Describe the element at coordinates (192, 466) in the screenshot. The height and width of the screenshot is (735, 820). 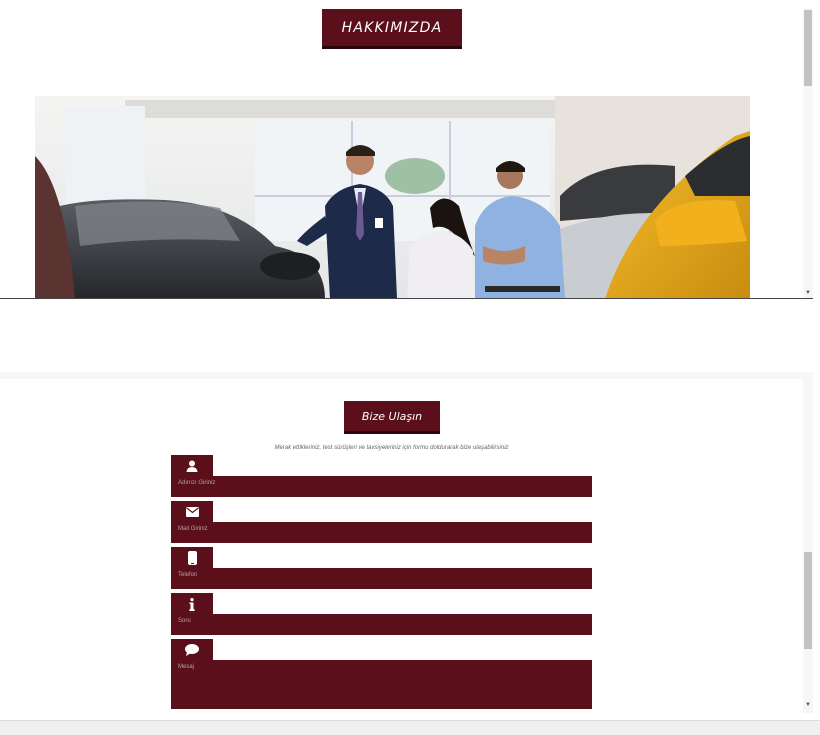
I see `user-icon` at that location.